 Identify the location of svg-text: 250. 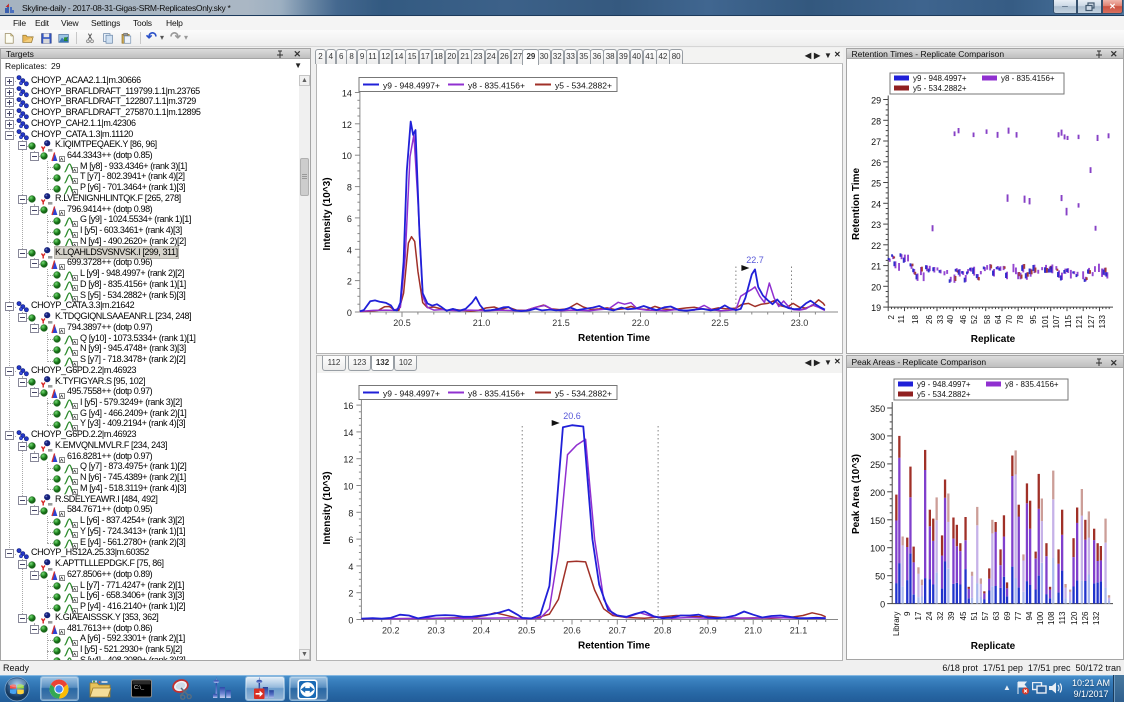
(877, 465).